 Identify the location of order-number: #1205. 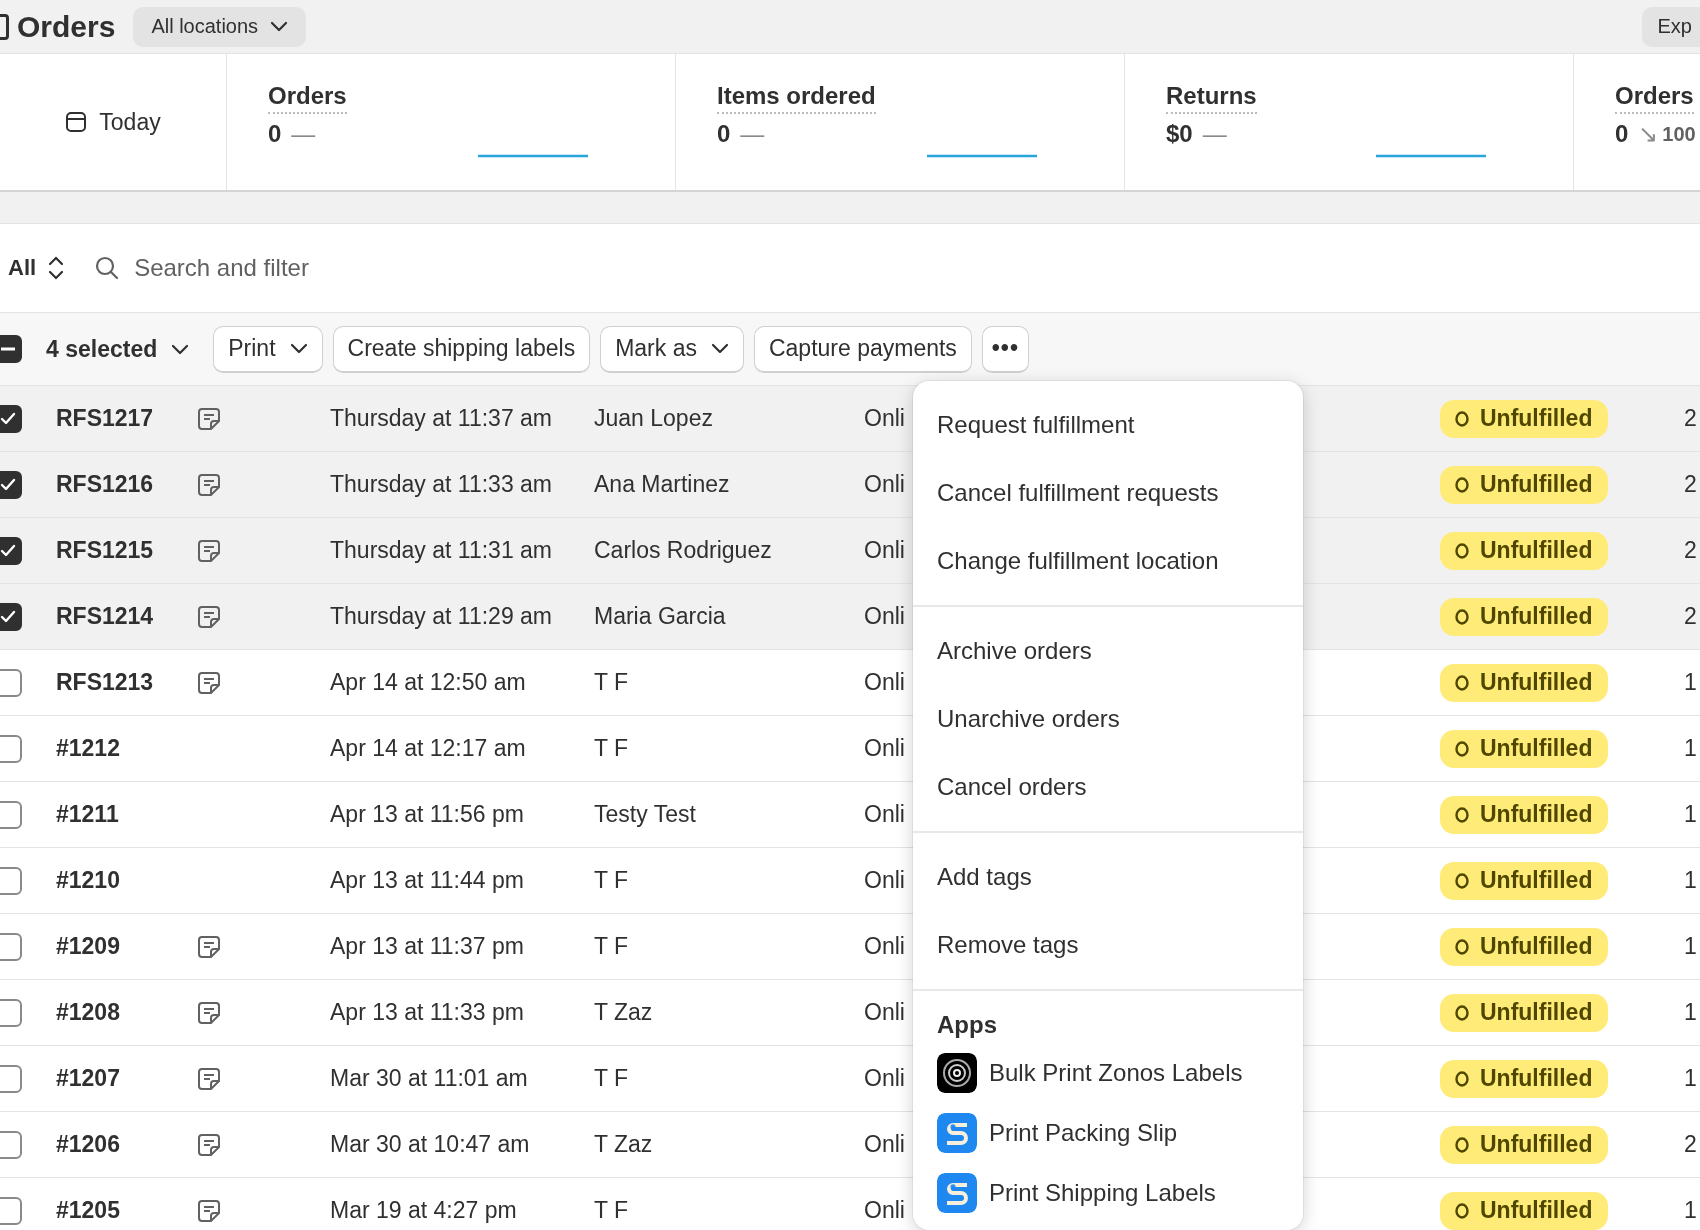
(88, 1210).